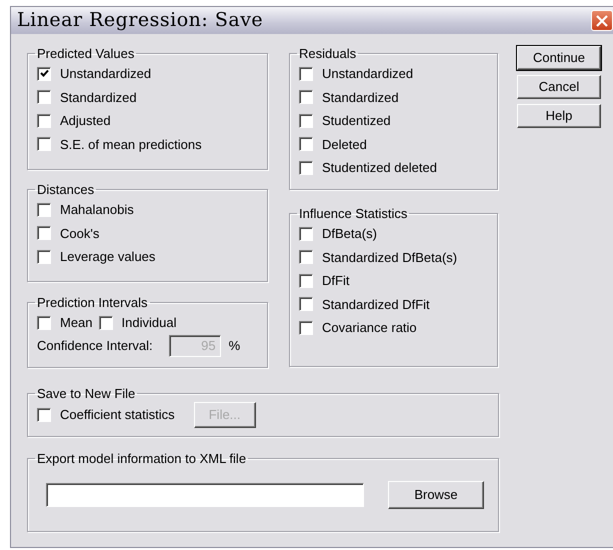 This screenshot has width=613, height=550. What do you see at coordinates (86, 53) in the screenshot?
I see `group-title: Predicted Values` at bounding box center [86, 53].